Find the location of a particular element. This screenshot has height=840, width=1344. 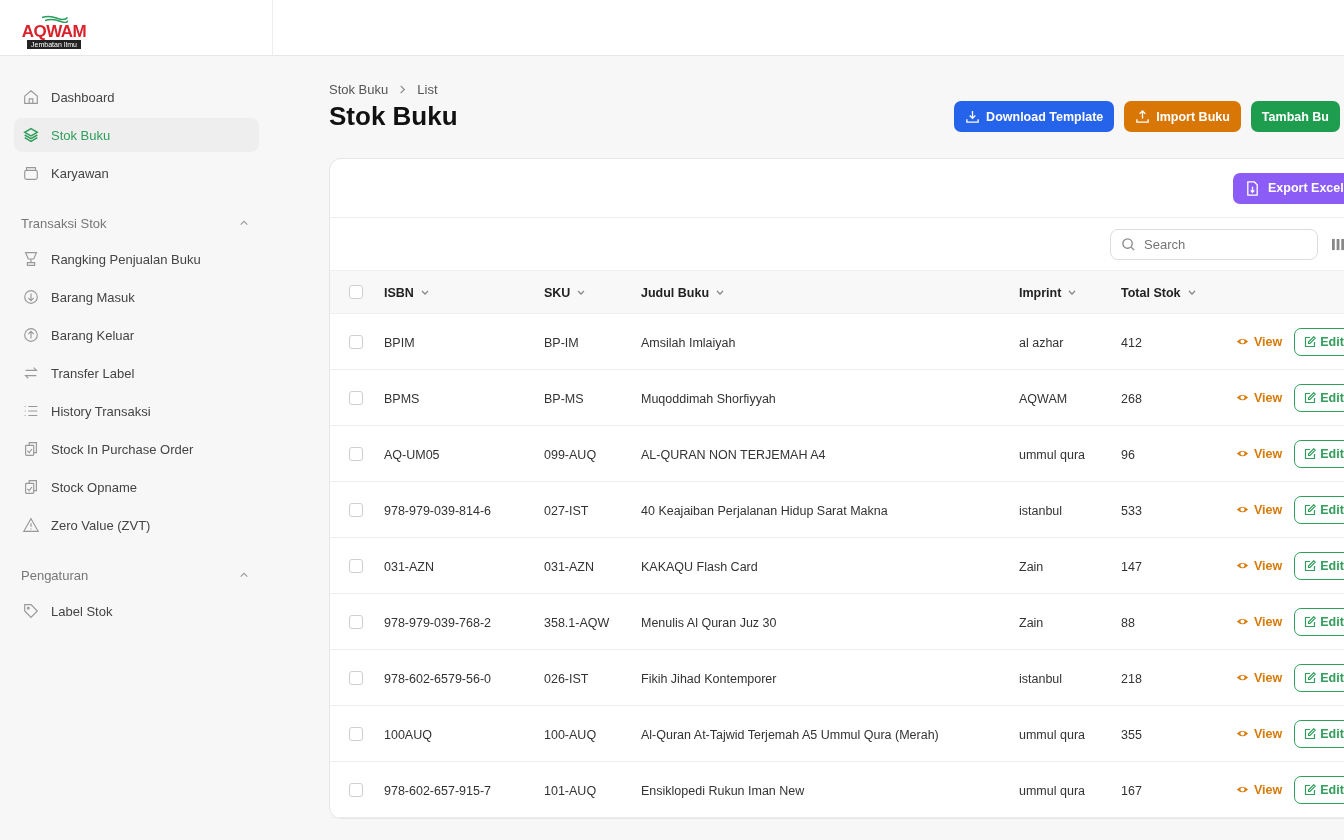

section-title: Pengaturan is located at coordinates (55, 575).